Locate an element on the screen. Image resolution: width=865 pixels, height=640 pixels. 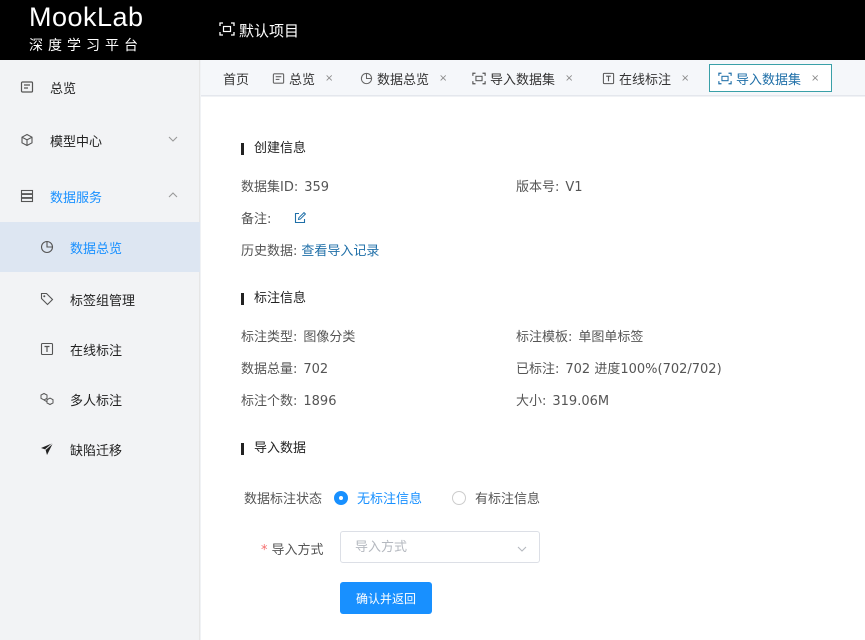
tab-online-annotation: 在线标注 × is located at coordinates (645, 78).